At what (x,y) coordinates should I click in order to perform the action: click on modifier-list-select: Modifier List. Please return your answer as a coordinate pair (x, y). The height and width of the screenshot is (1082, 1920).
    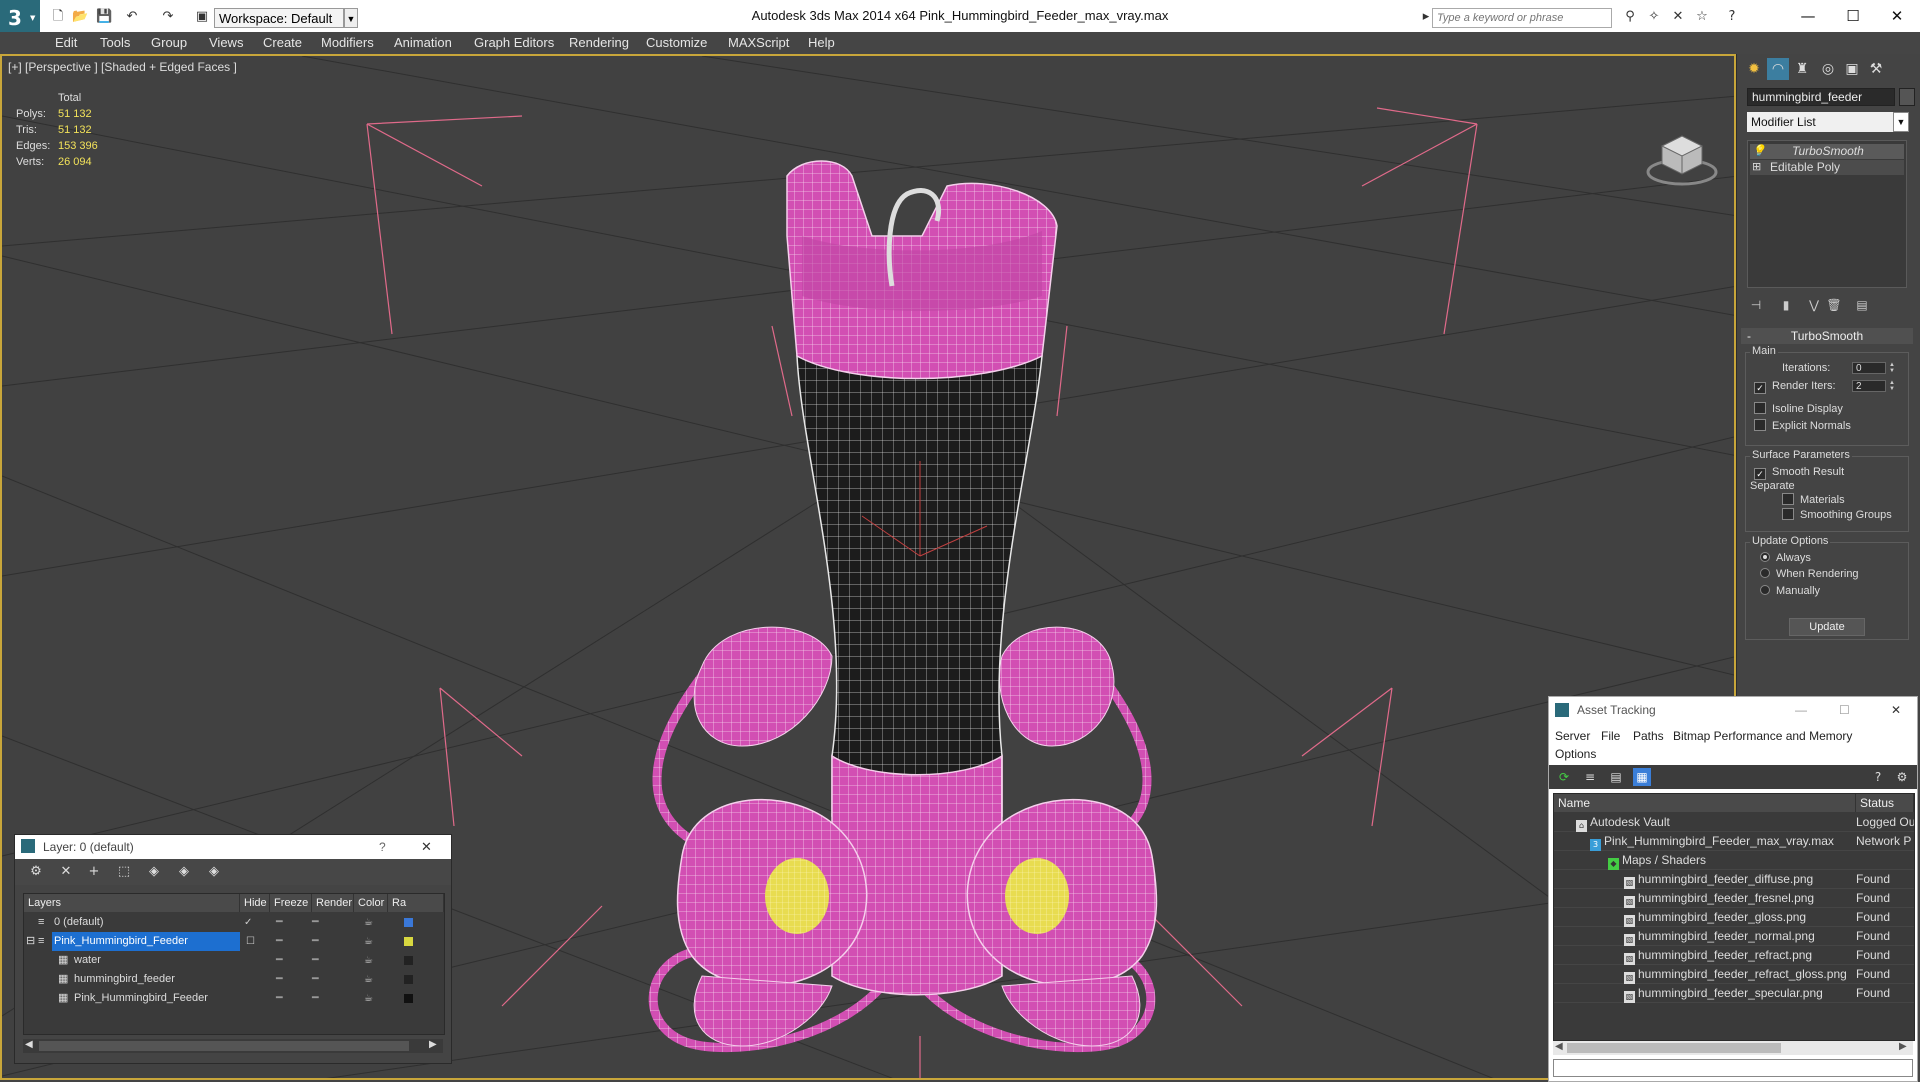
    Looking at the image, I should click on (1827, 122).